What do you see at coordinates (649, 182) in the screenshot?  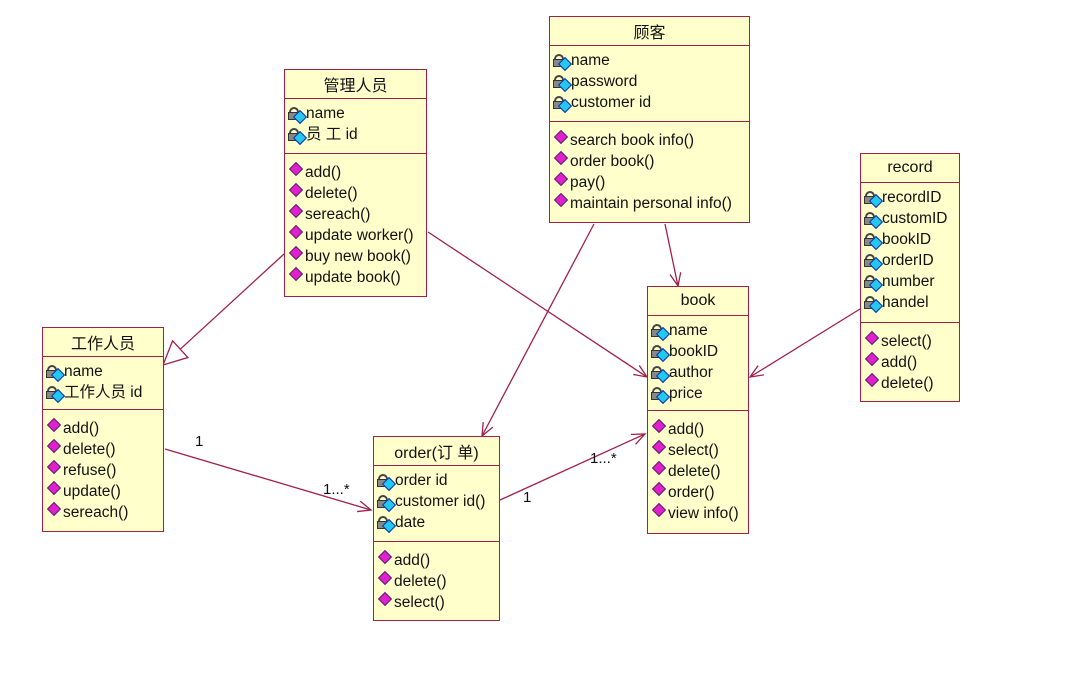 I see `operation: pay()` at bounding box center [649, 182].